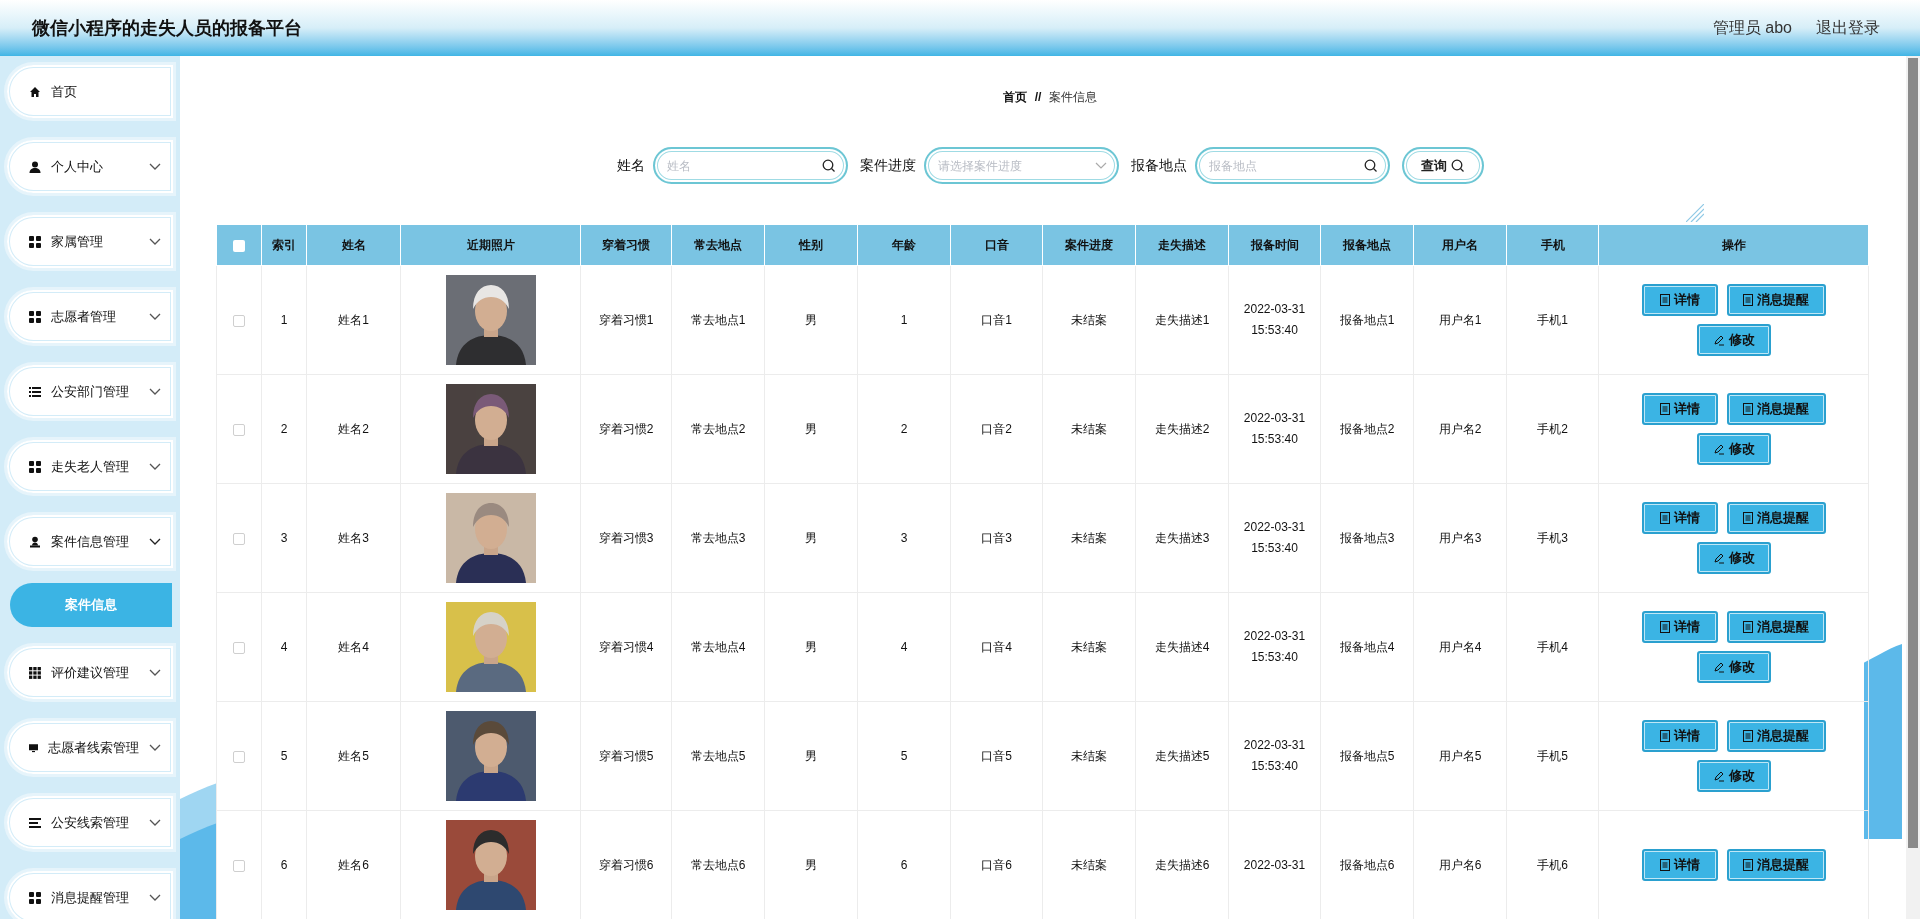 Image resolution: width=1920 pixels, height=919 pixels. I want to click on table-cell: 5, so click(284, 756).